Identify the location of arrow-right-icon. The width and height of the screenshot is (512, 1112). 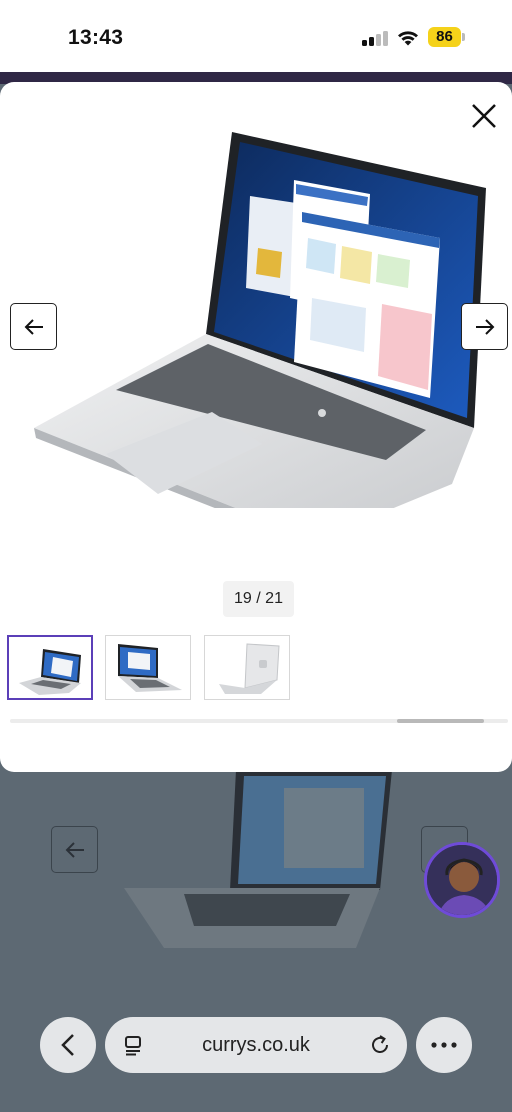
(484, 326).